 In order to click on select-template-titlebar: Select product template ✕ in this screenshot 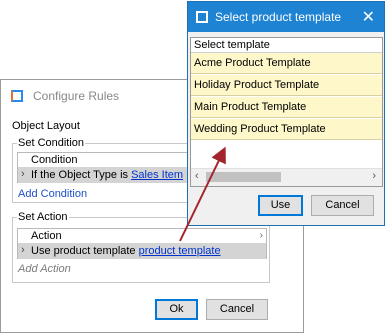, I will do `click(286, 17)`.